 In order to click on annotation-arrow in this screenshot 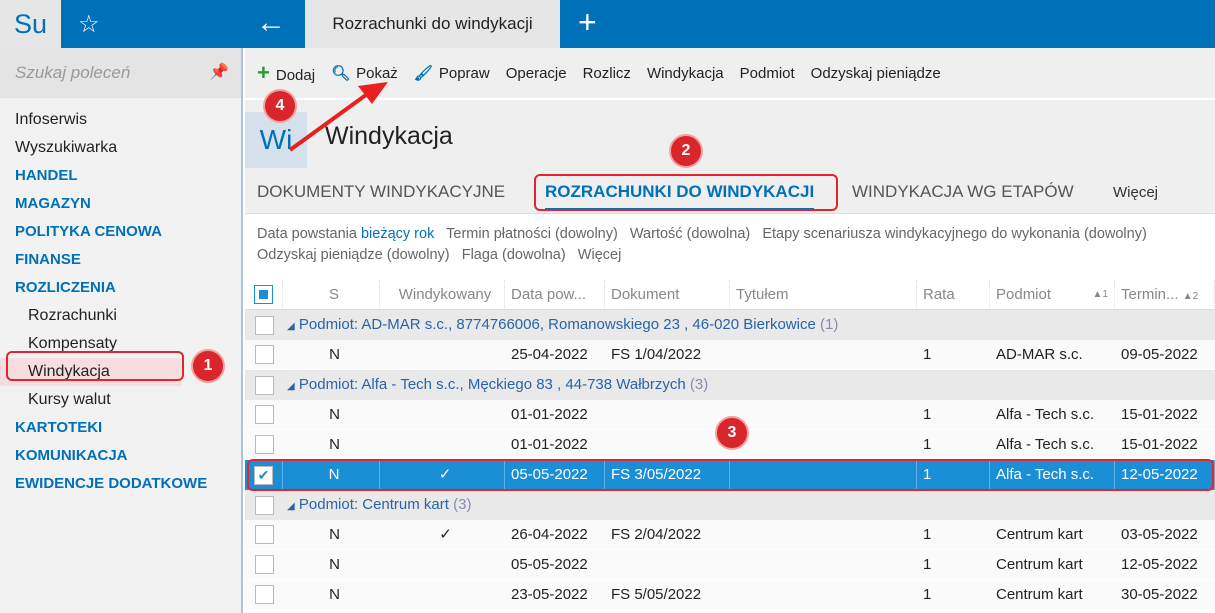, I will do `click(338, 117)`.